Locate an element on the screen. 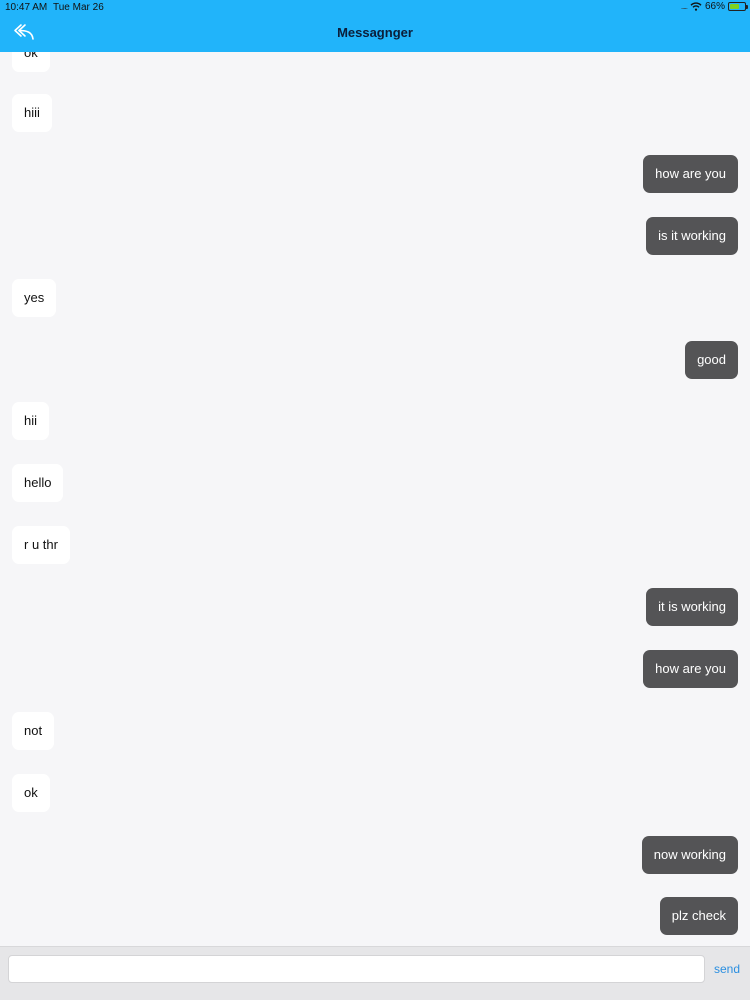 The image size is (750, 1000). battery-percent: 66% is located at coordinates (714, 6).